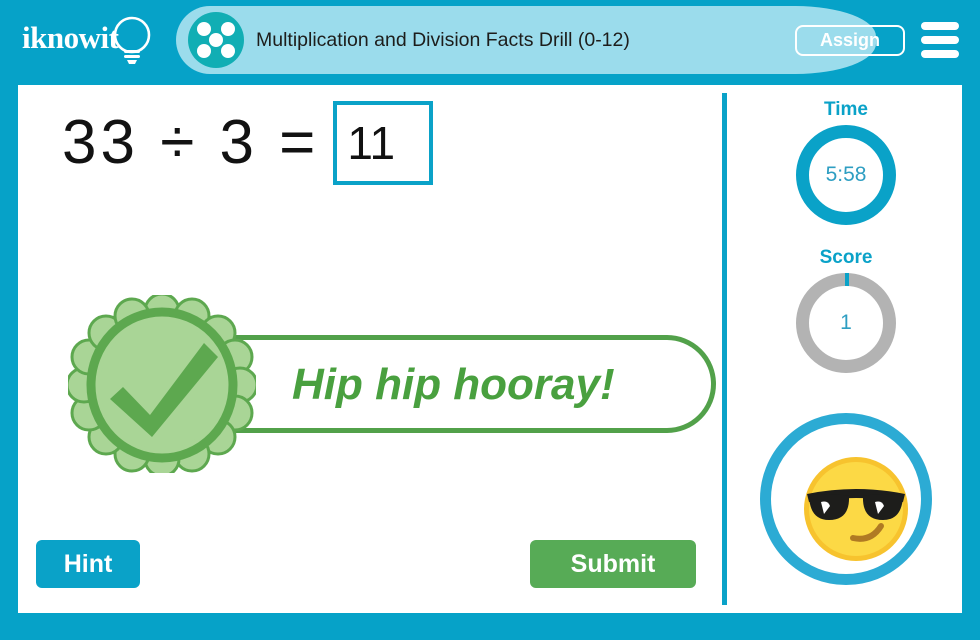  What do you see at coordinates (70, 37) in the screenshot?
I see `brand-logo-text: iknowit` at bounding box center [70, 37].